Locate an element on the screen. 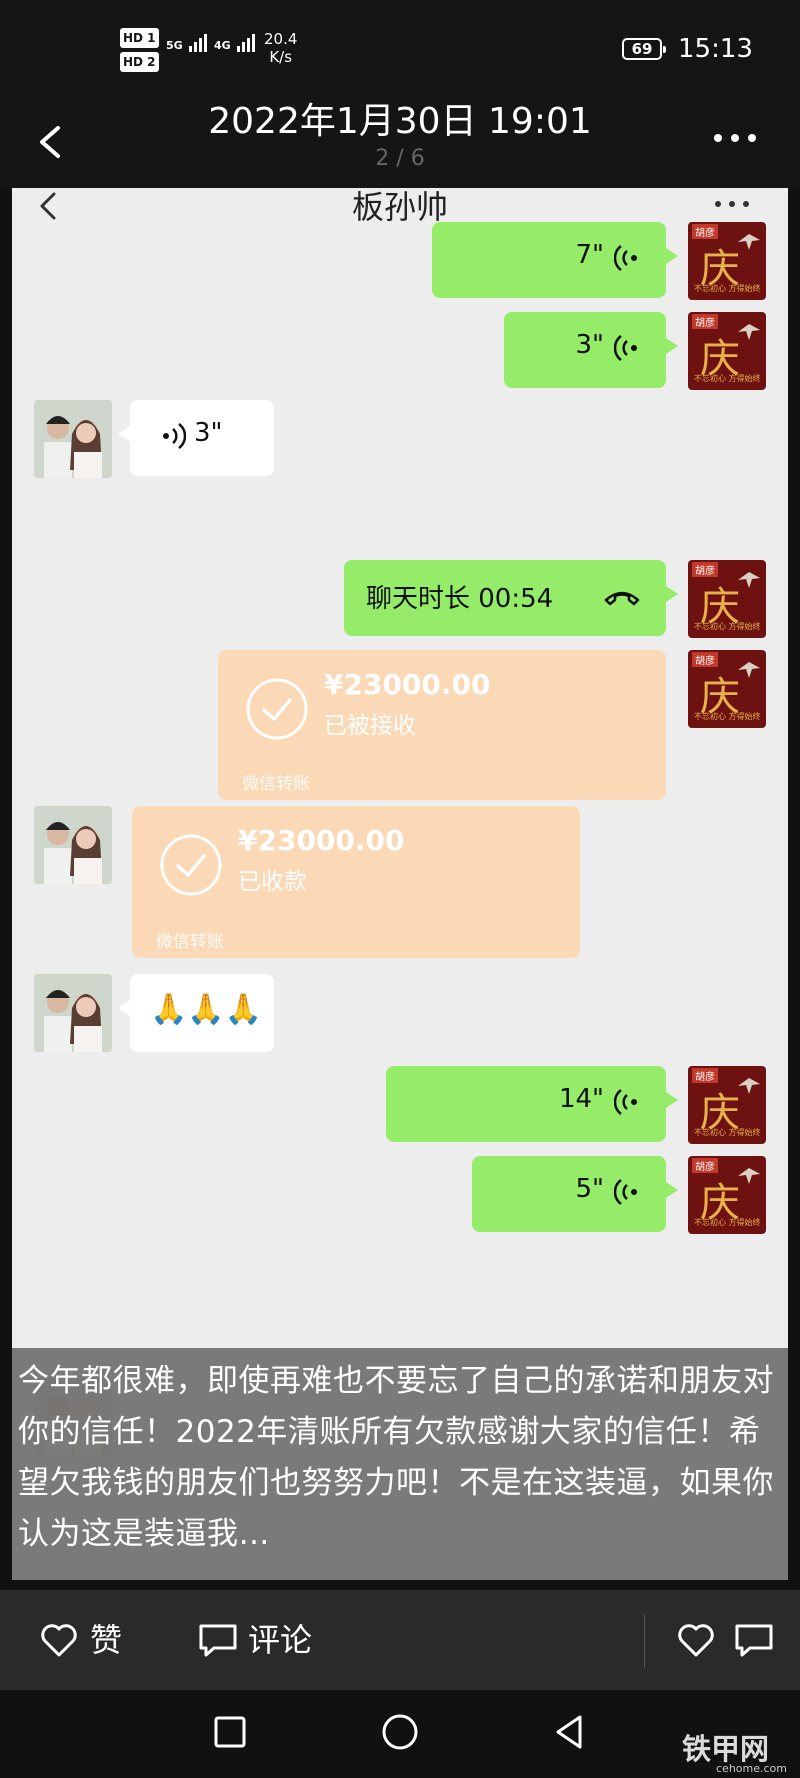 The height and width of the screenshot is (1778, 800). voice-duration: 7" is located at coordinates (589, 255).